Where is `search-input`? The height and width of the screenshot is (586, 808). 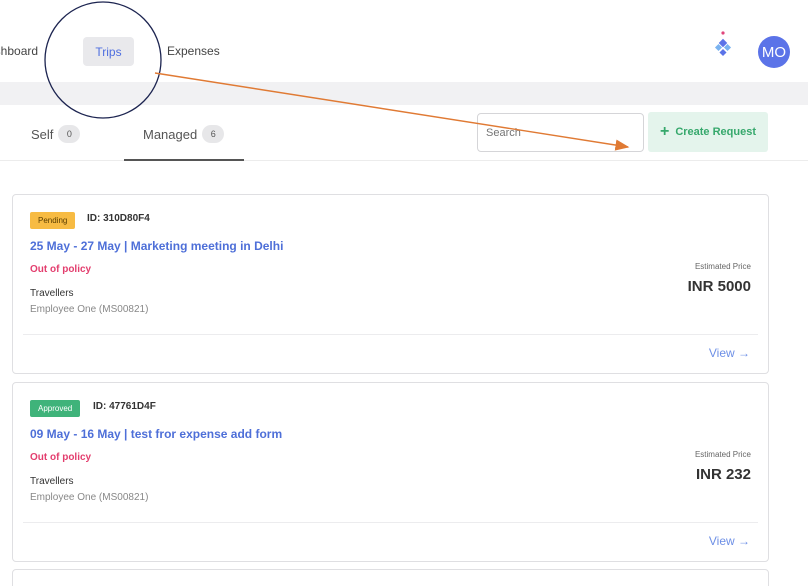 search-input is located at coordinates (560, 132).